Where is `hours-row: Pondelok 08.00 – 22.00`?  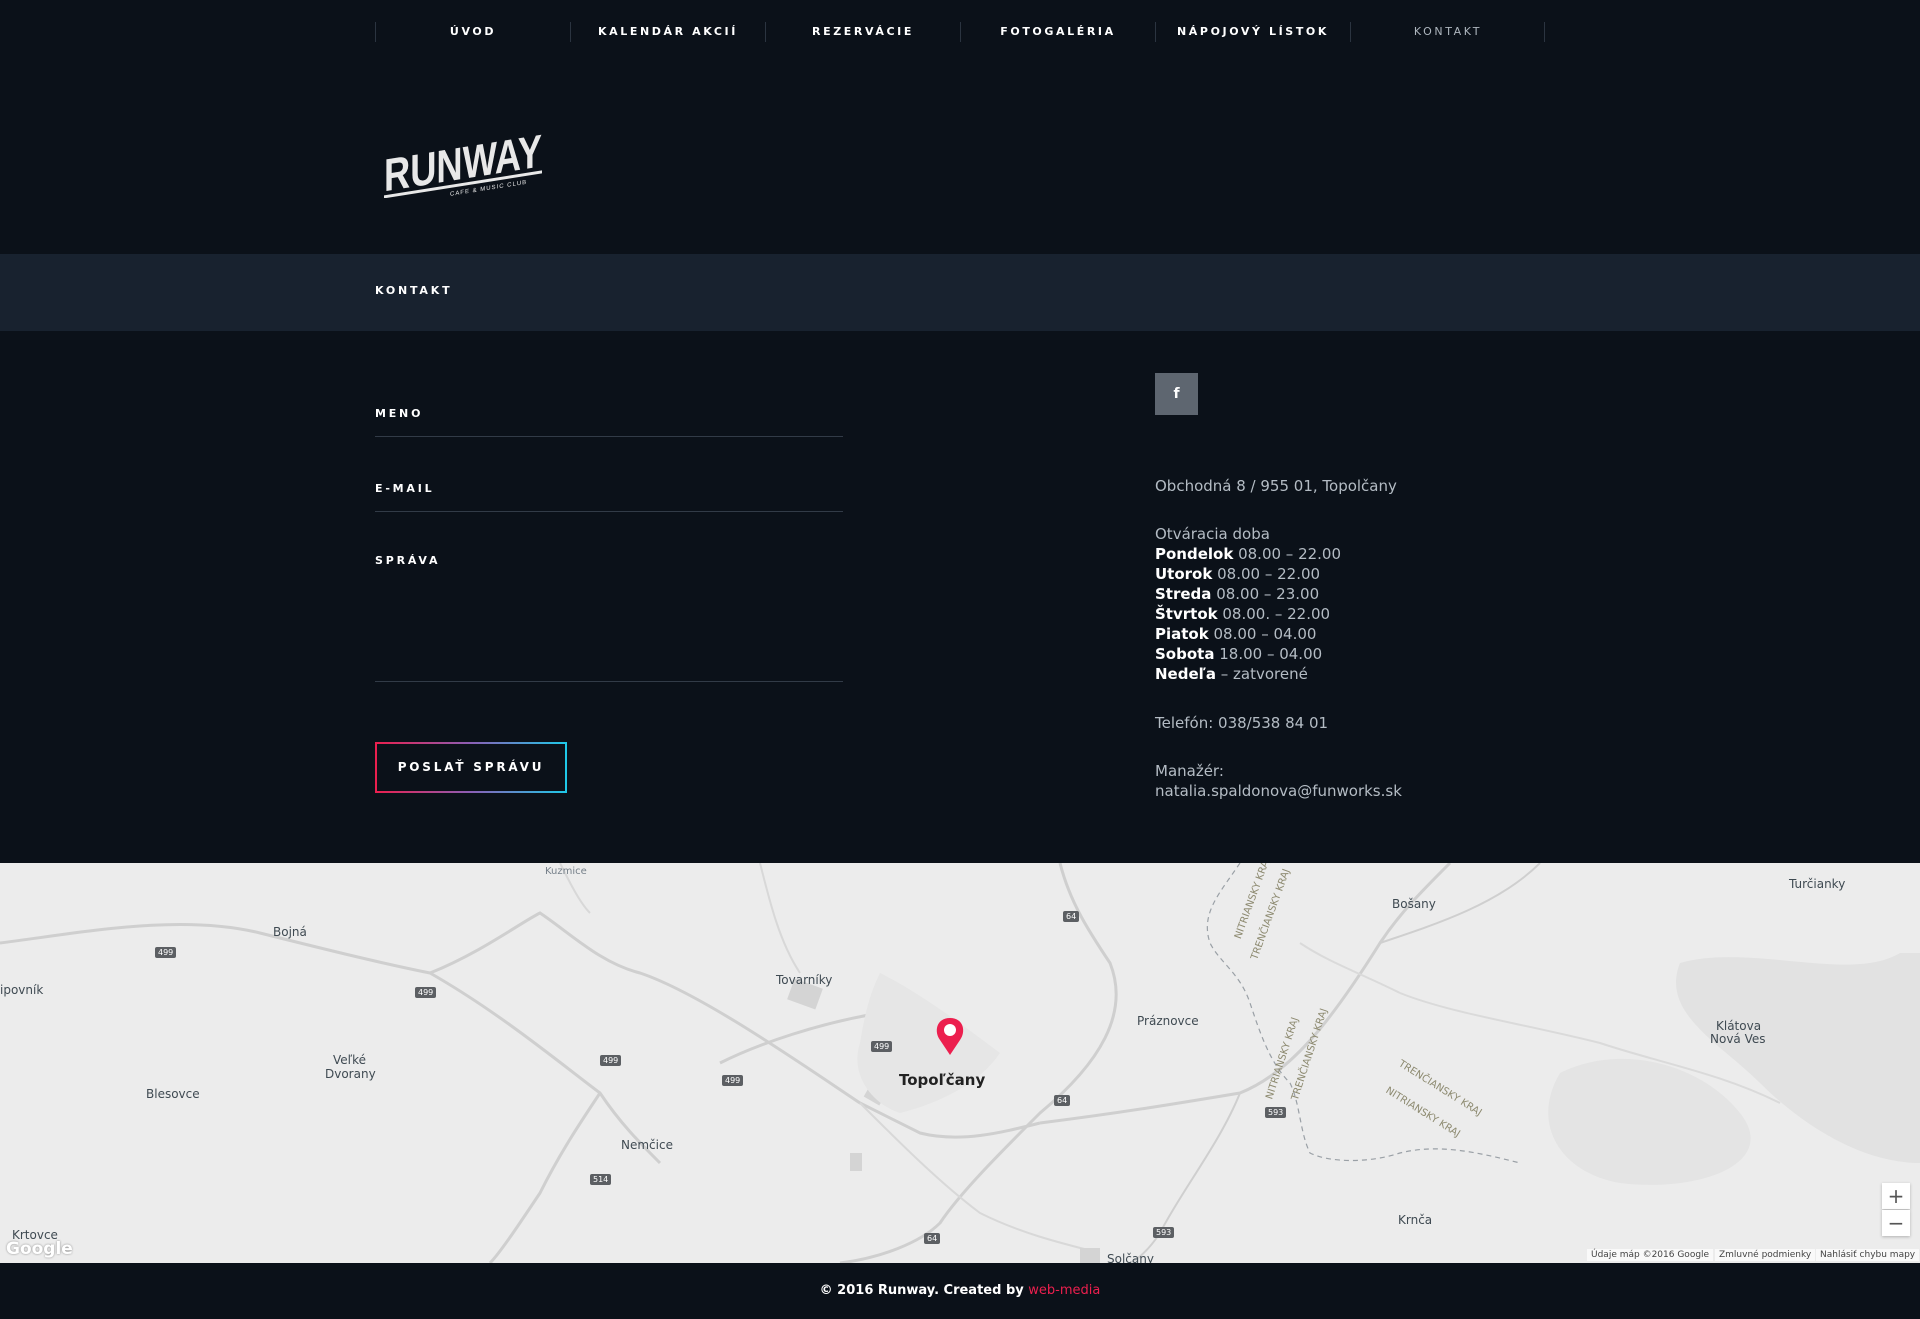
hours-row: Pondelok 08.00 – 22.00 is located at coordinates (1248, 554).